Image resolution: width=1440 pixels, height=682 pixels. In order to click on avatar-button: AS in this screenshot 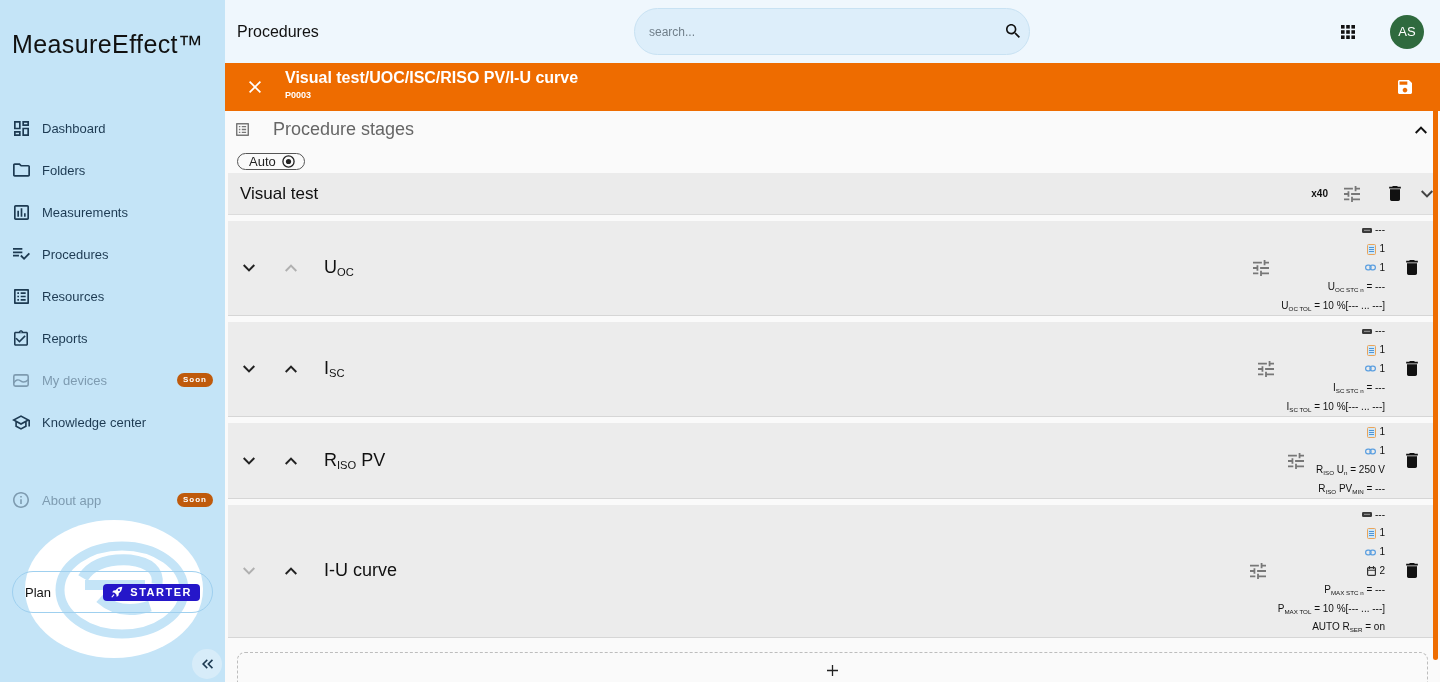, I will do `click(1407, 31)`.